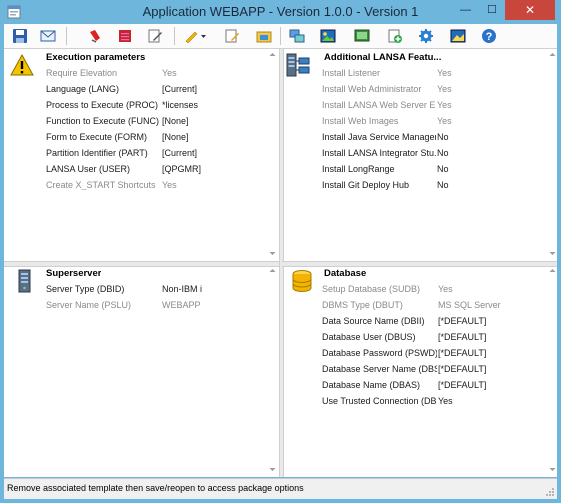 Image resolution: width=561 pixels, height=503 pixels. Describe the element at coordinates (74, 273) in the screenshot. I see `pane-title: Superserver` at that location.